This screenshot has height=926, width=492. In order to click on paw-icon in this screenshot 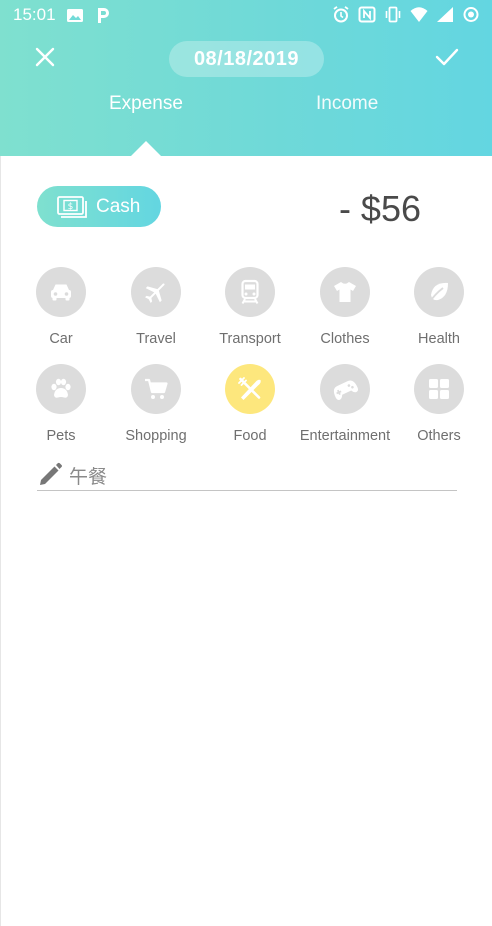, I will do `click(61, 388)`.